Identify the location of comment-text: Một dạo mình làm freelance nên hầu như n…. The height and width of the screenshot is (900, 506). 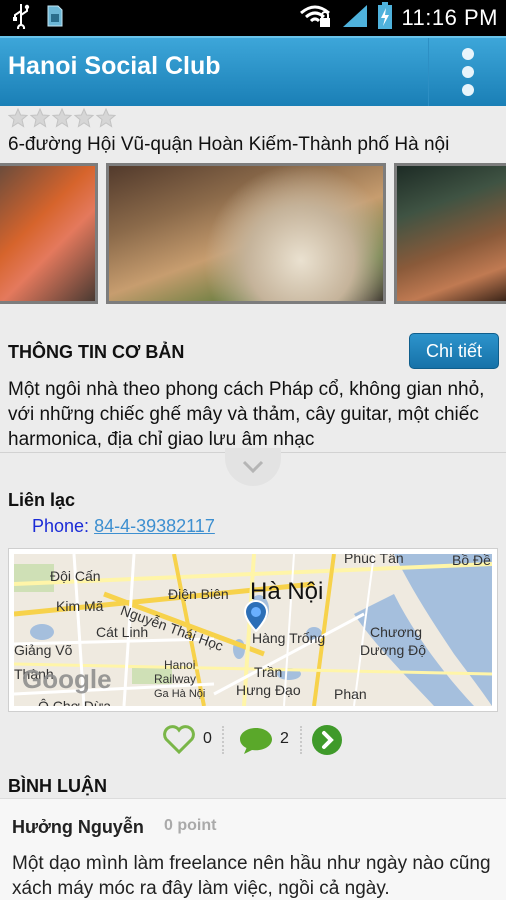
(251, 876).